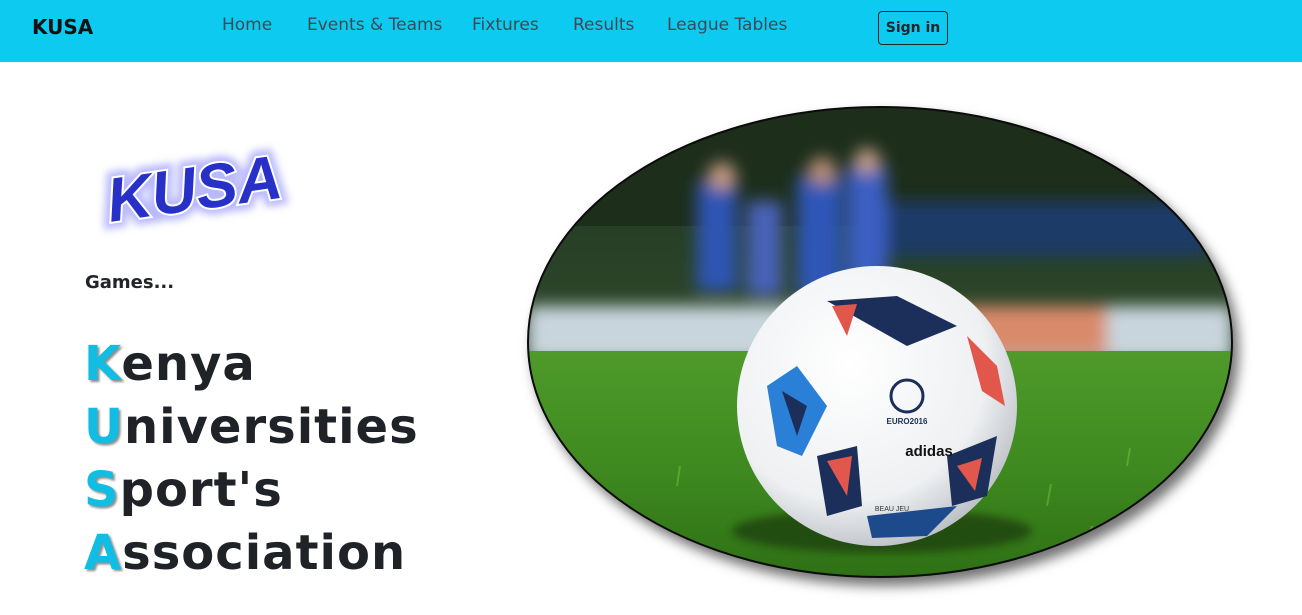 The width and height of the screenshot is (1302, 615). What do you see at coordinates (907, 421) in the screenshot?
I see `ball-euro-text: EURO2016` at bounding box center [907, 421].